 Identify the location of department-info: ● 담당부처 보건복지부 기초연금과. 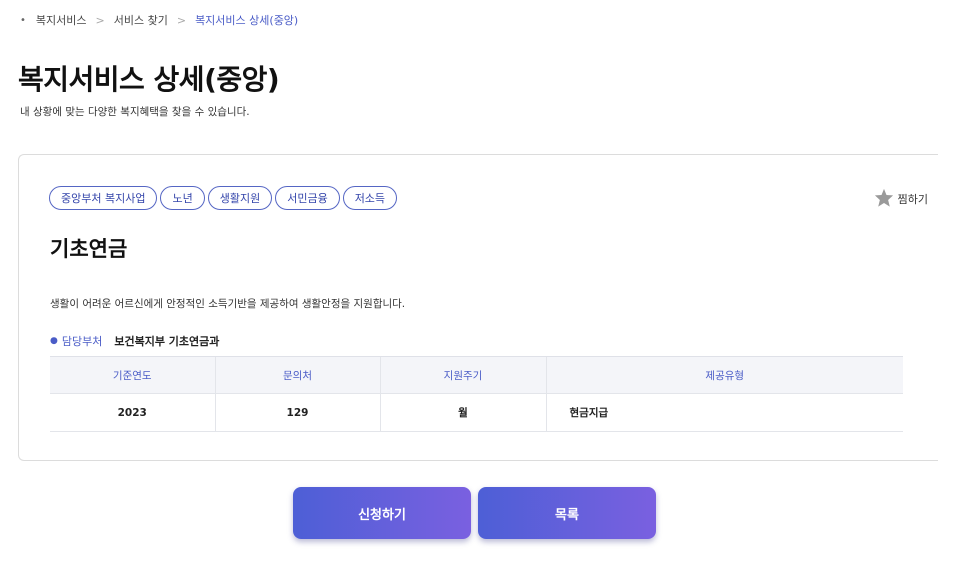
(134, 341).